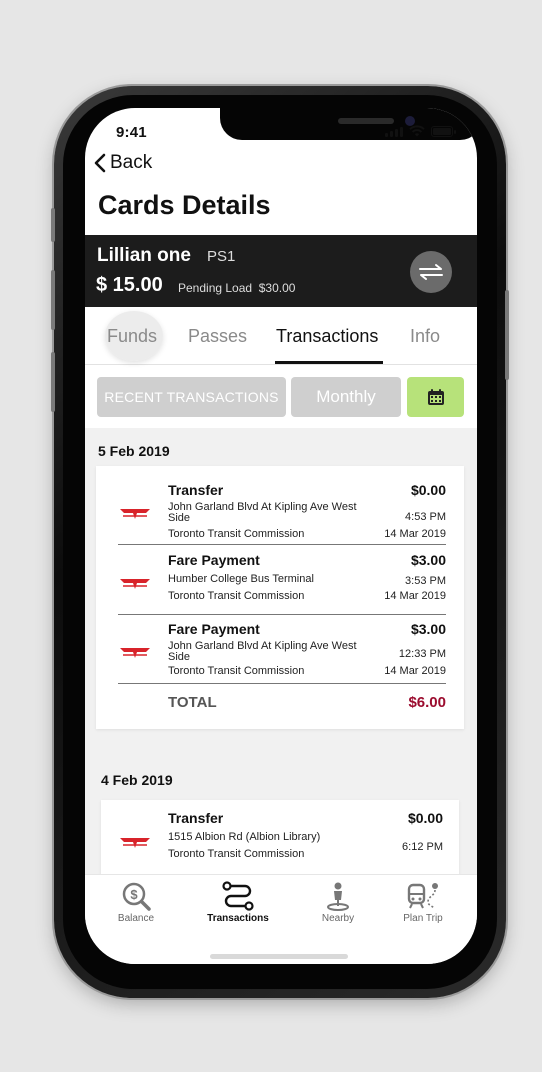  What do you see at coordinates (425, 581) in the screenshot?
I see `transaction-time: 3:53 PM` at bounding box center [425, 581].